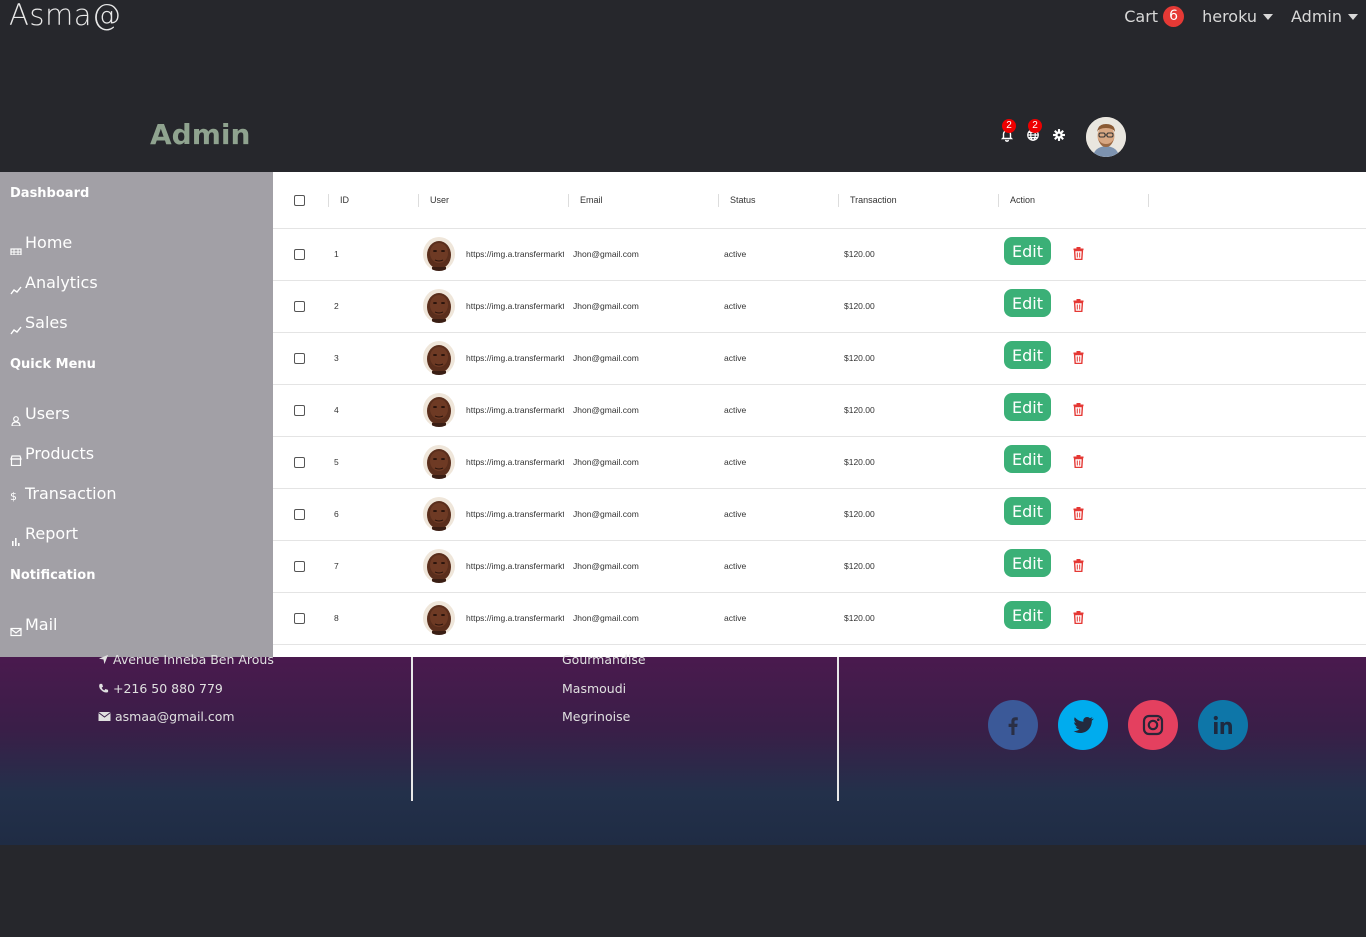  I want to click on select-all-checkbox, so click(299, 200).